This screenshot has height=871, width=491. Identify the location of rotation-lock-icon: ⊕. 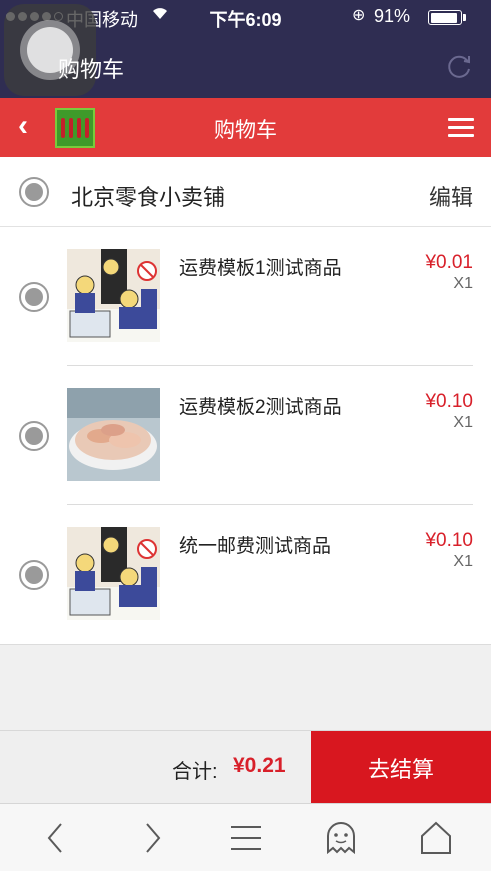
(359, 15).